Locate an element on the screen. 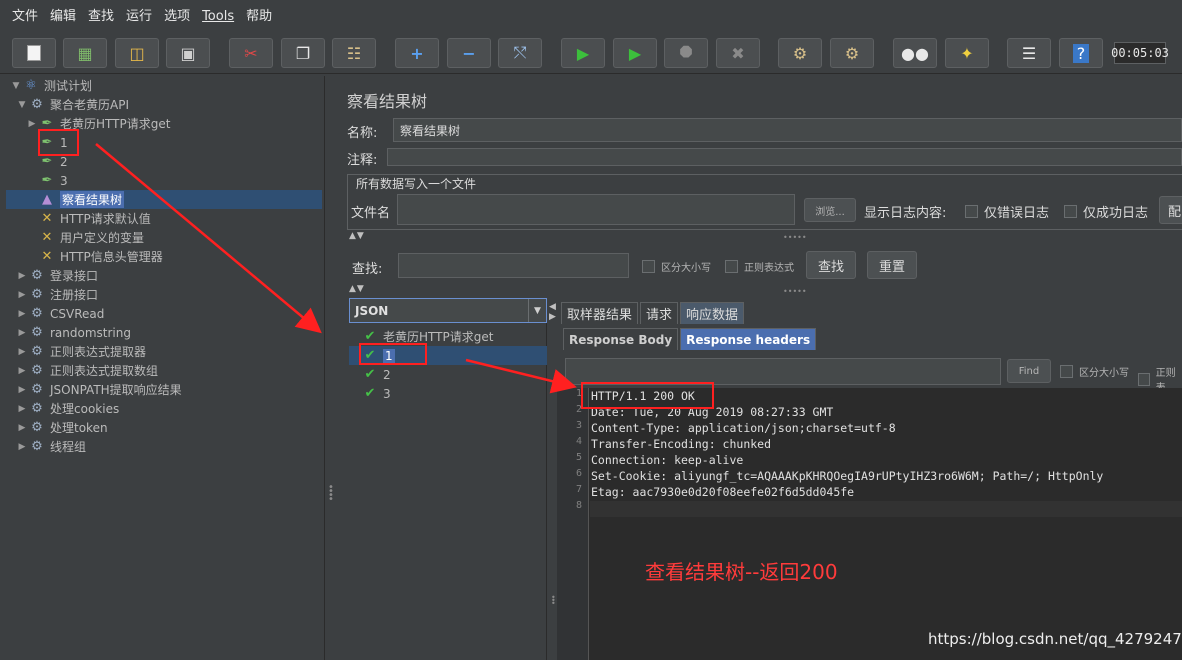 This screenshot has width=1182, height=660. arrow-results-to-status is located at coordinates (521, 376).